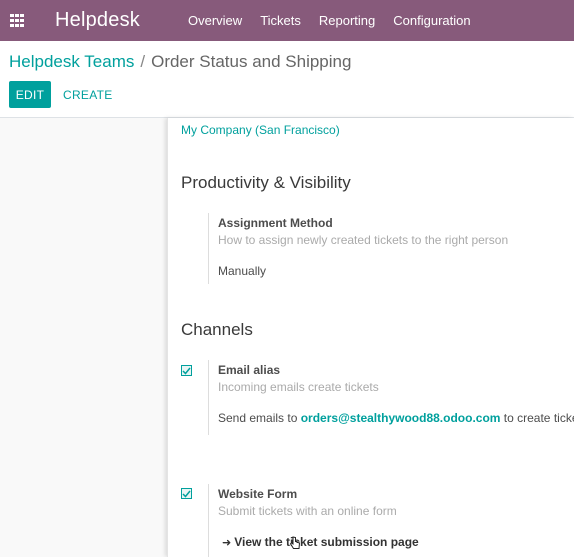 The image size is (574, 557). I want to click on website-form-checkbox, so click(186, 493).